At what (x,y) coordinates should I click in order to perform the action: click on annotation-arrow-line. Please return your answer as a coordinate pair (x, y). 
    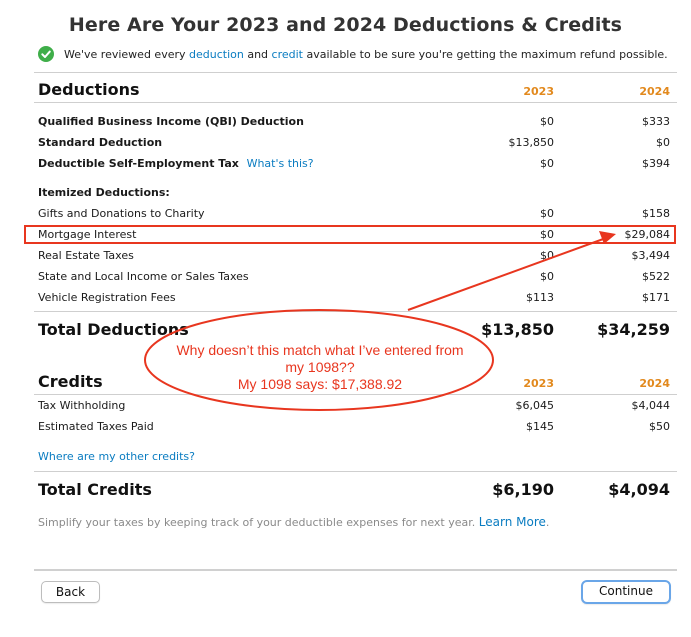
    Looking at the image, I should click on (507, 274).